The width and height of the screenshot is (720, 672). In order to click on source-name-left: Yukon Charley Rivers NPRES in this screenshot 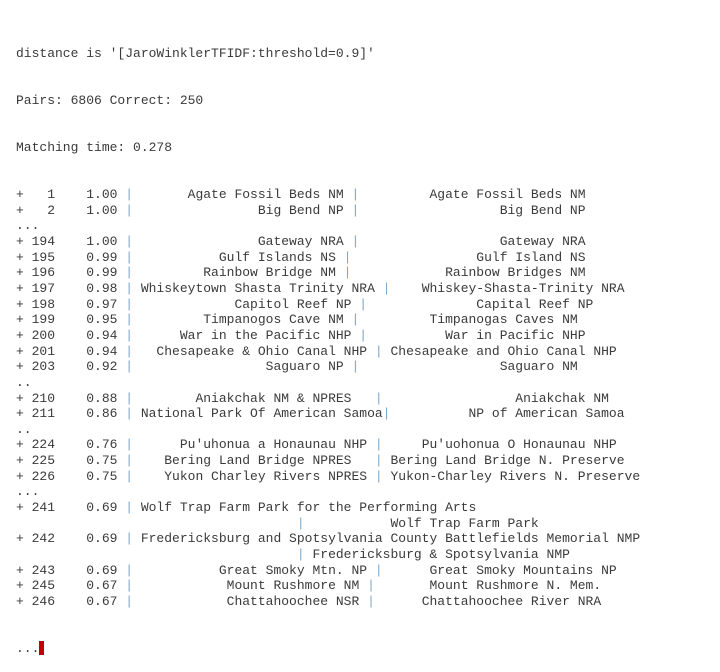, I will do `click(254, 476)`.